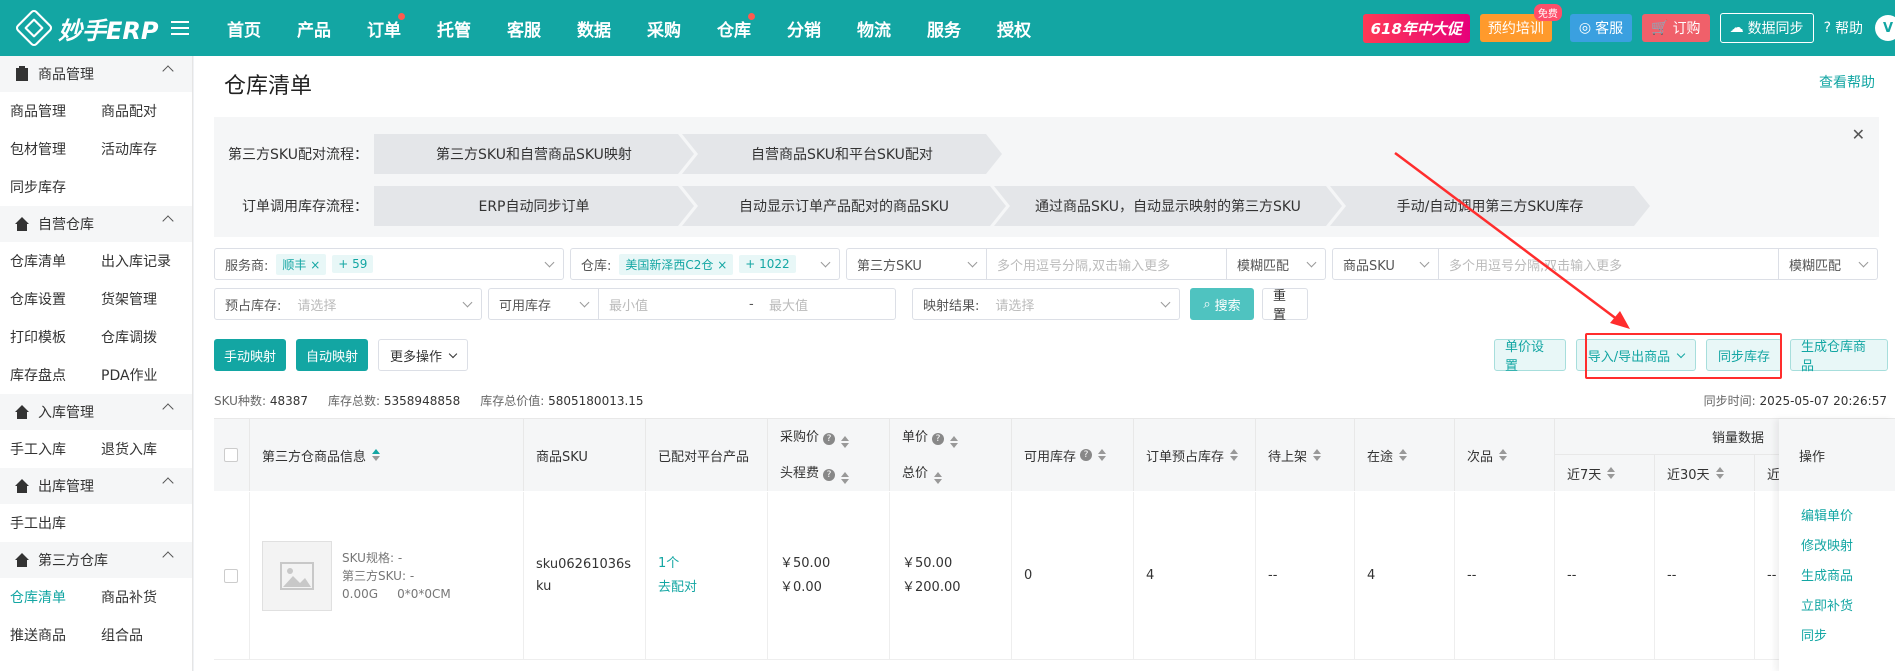  I want to click on nav-customer-service: 客服, so click(524, 28).